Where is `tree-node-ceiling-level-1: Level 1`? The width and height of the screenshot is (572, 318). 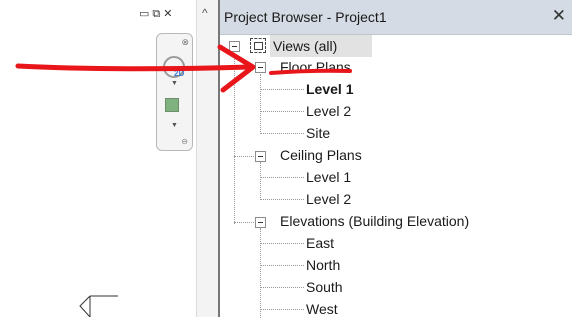
tree-node-ceiling-level-1: Level 1 is located at coordinates (328, 177).